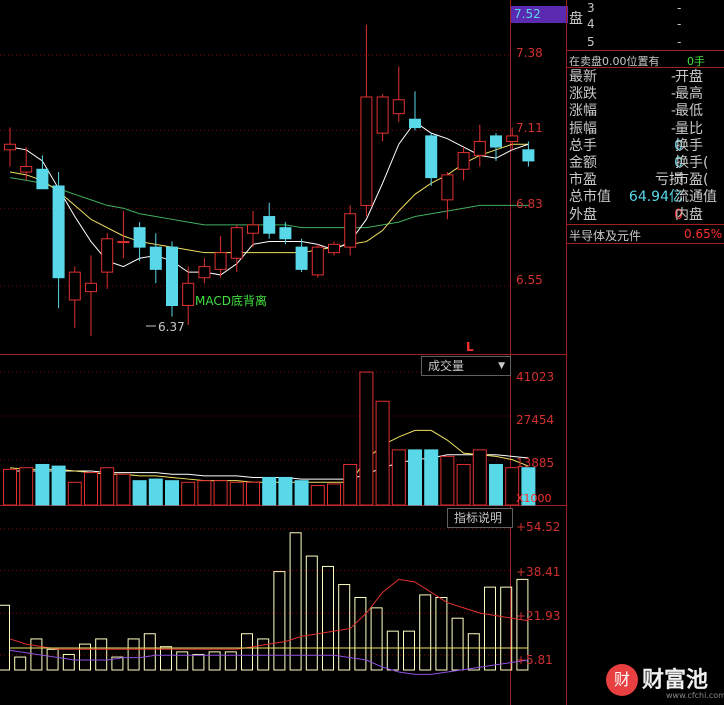 The height and width of the screenshot is (705, 724). Describe the element at coordinates (689, 94) in the screenshot. I see `quote-key-2: 最高` at that location.